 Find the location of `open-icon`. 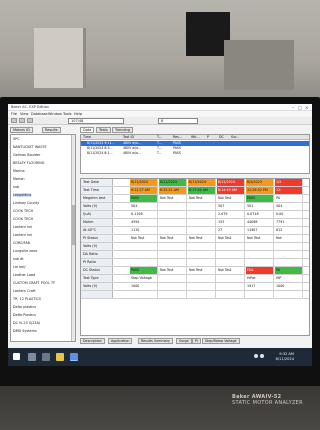

open-icon is located at coordinates (22, 120).